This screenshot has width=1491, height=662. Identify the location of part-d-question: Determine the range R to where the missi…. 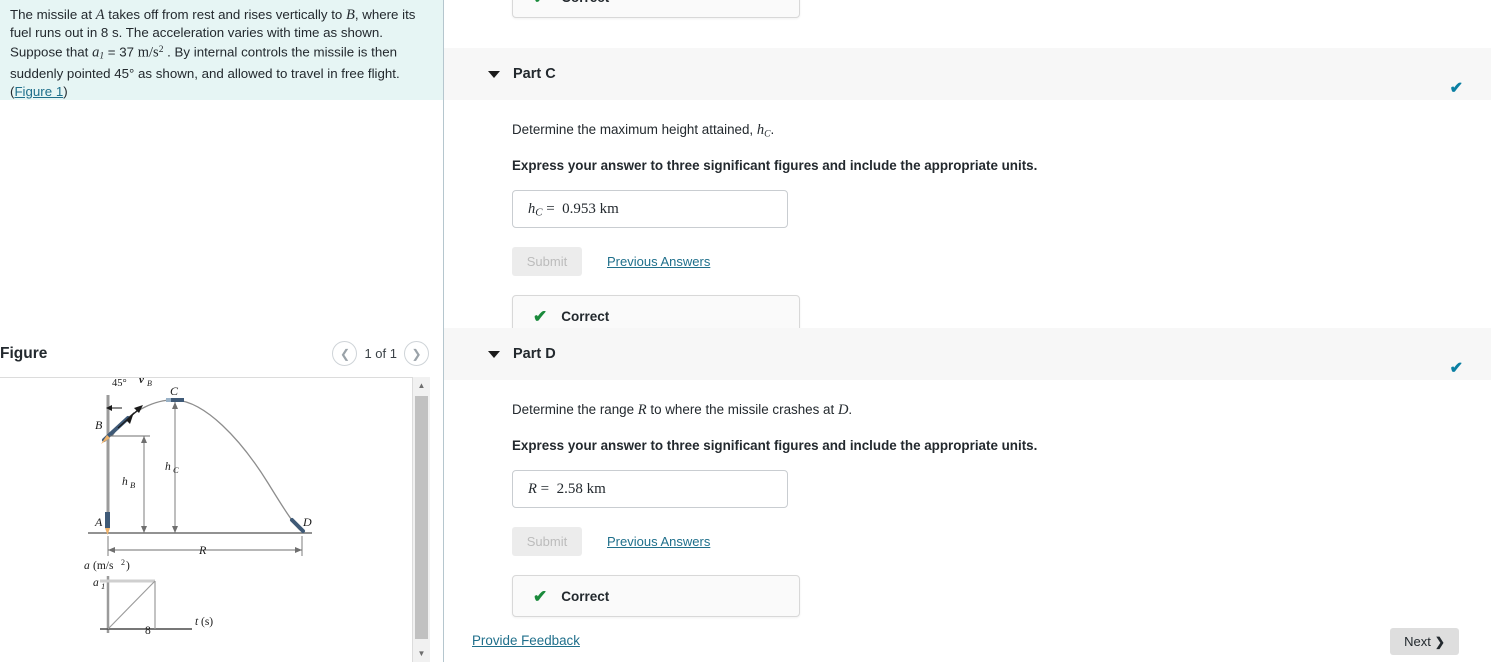
(1001, 410).